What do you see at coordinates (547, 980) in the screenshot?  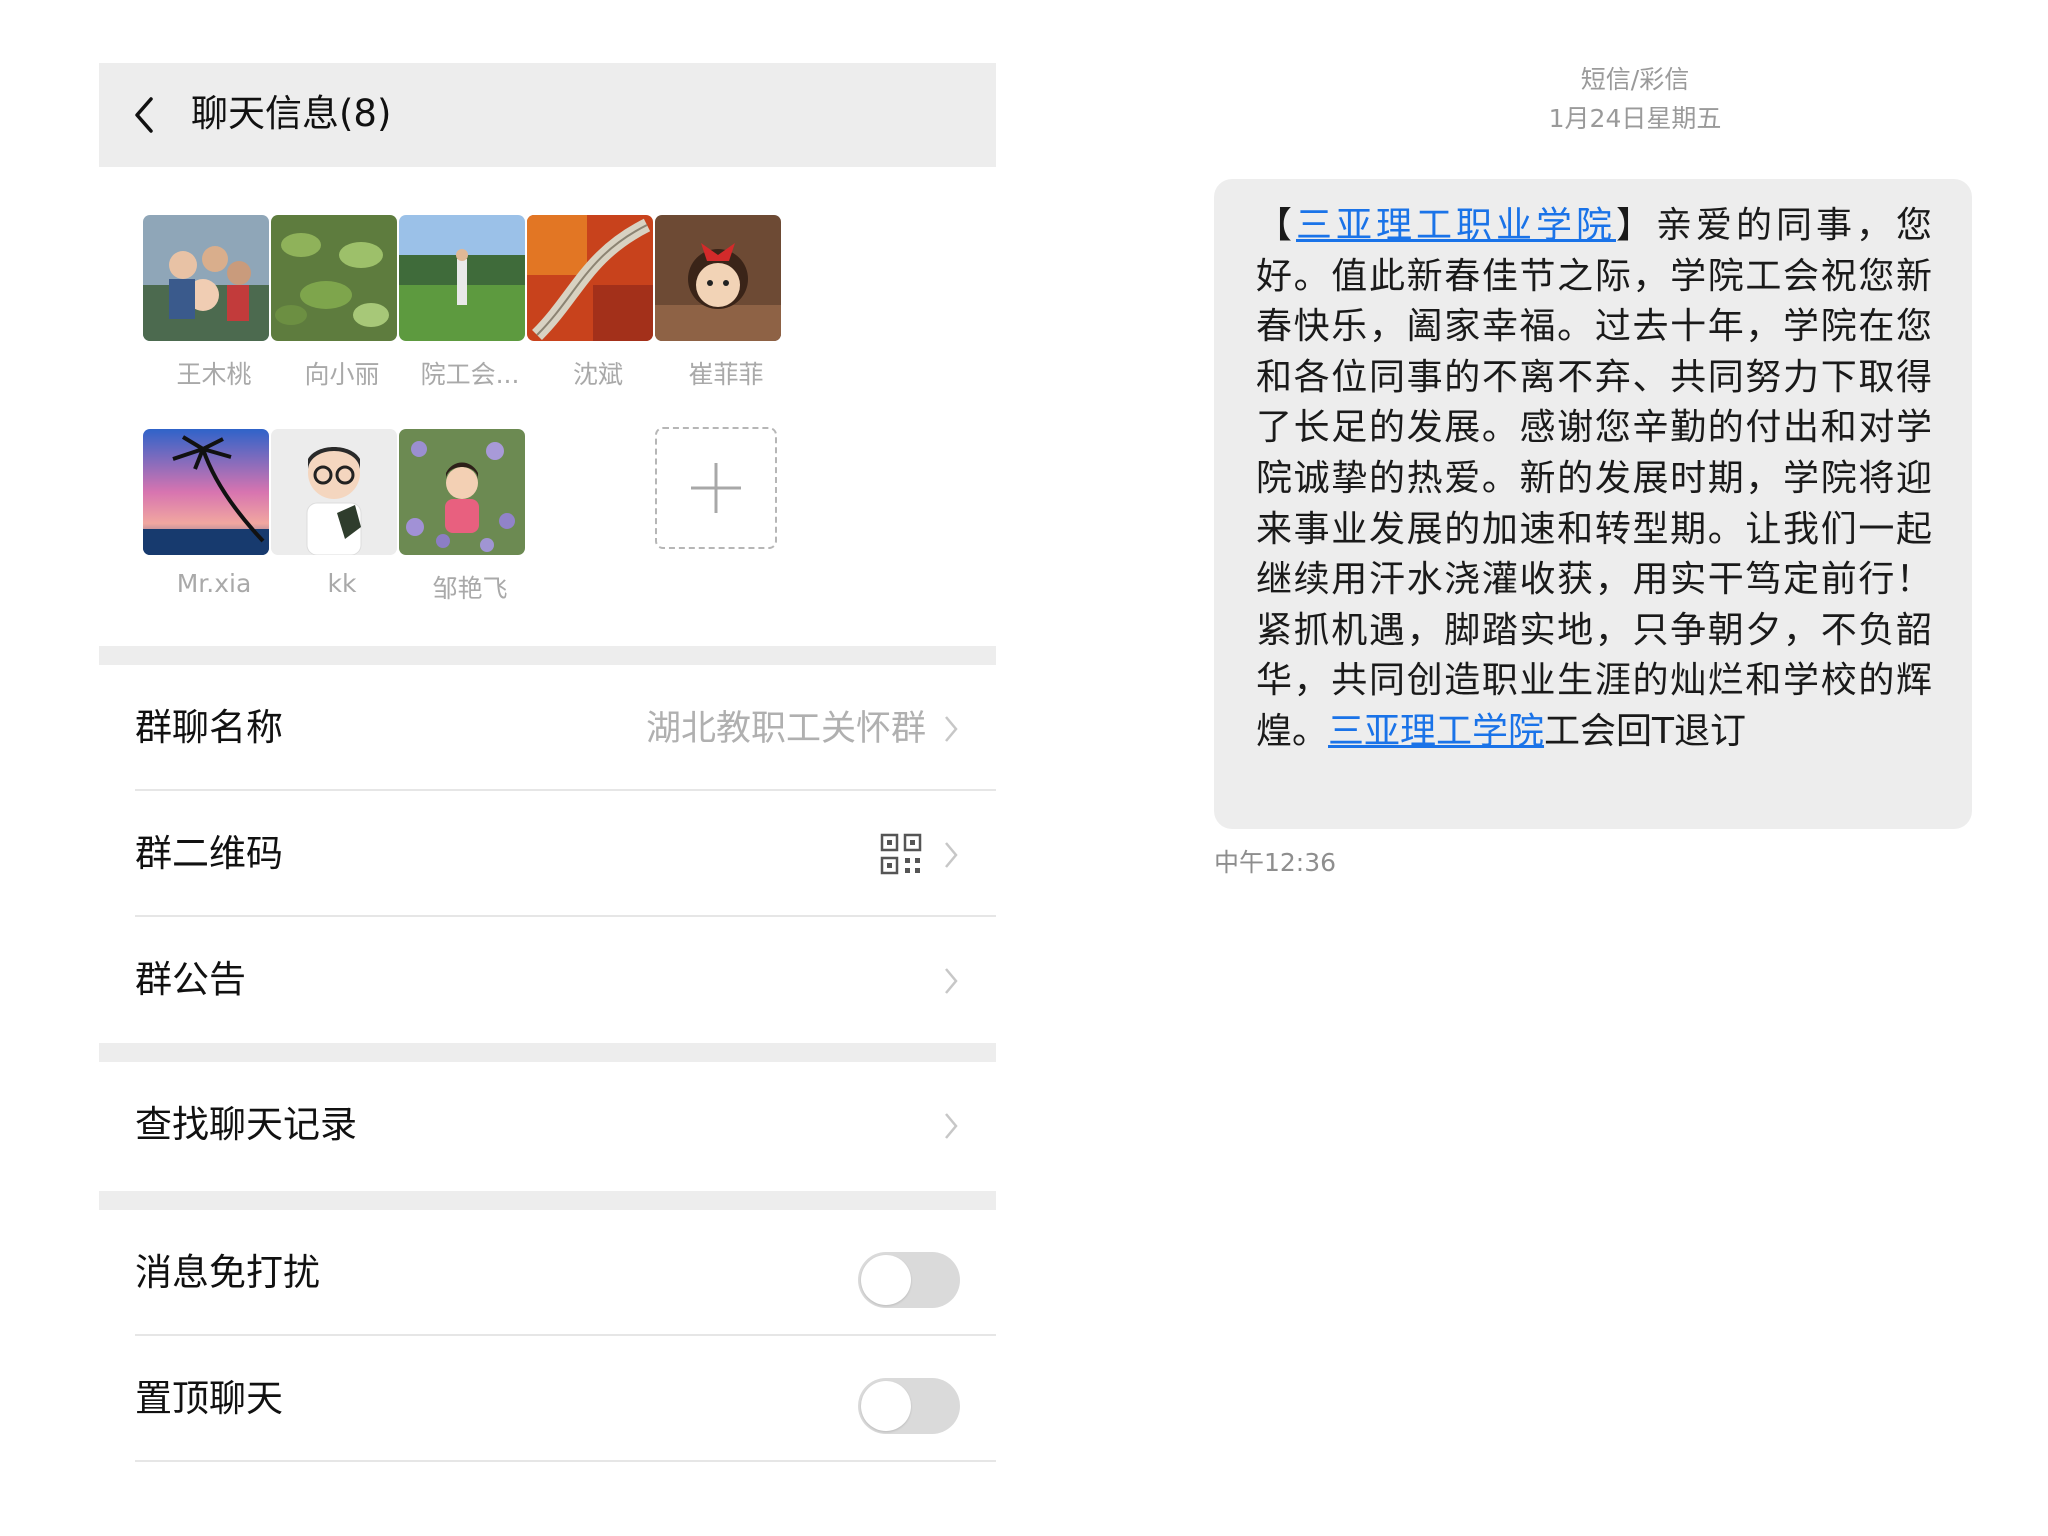 I see `row-group-notice: 群公告` at bounding box center [547, 980].